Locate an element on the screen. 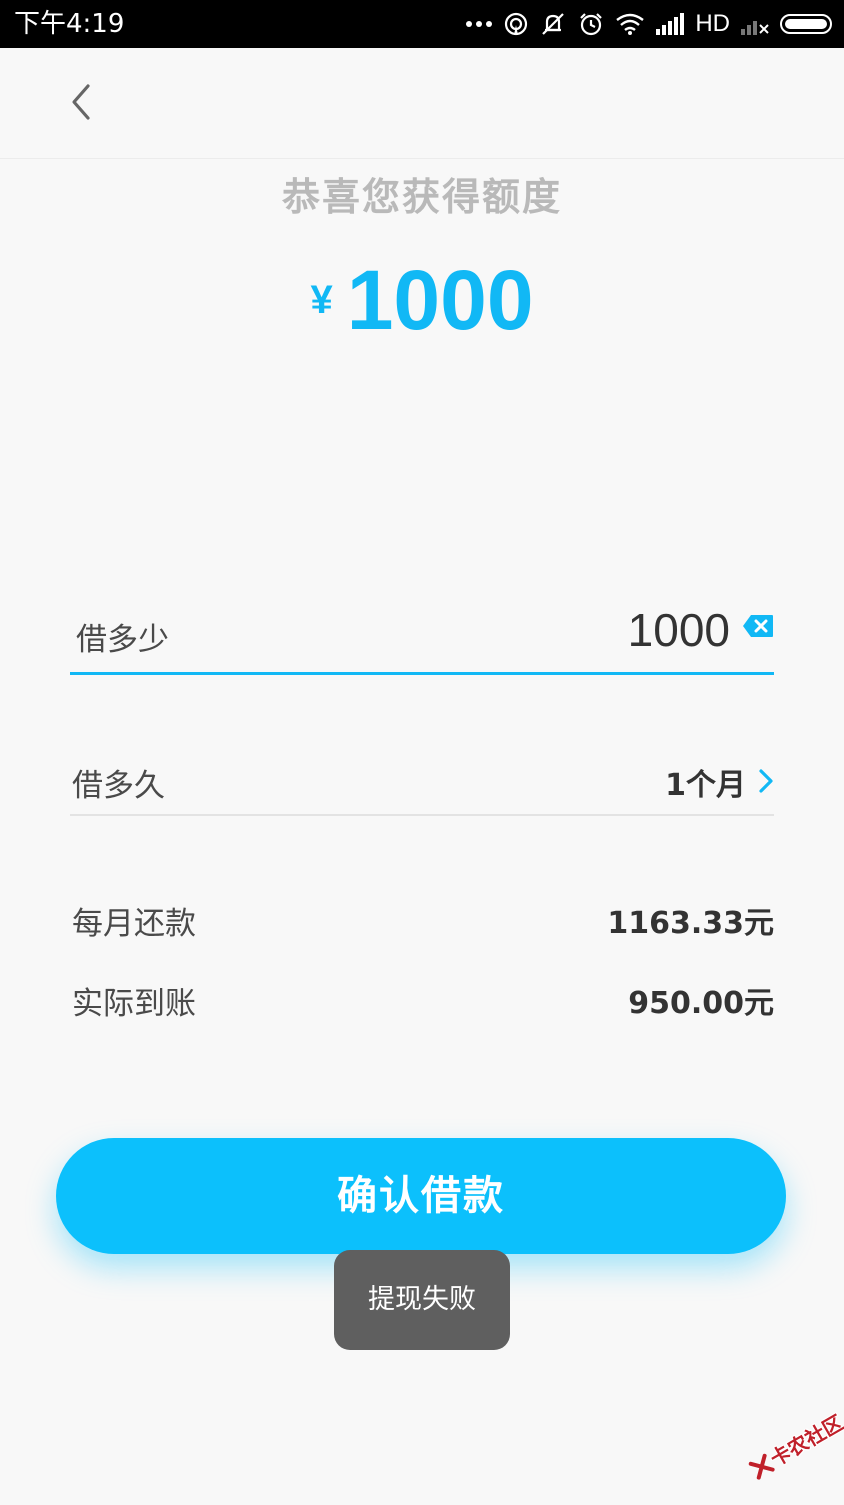 Image resolution: width=844 pixels, height=1505 pixels. monthly-repayment-label: 每月还款 is located at coordinates (134, 924).